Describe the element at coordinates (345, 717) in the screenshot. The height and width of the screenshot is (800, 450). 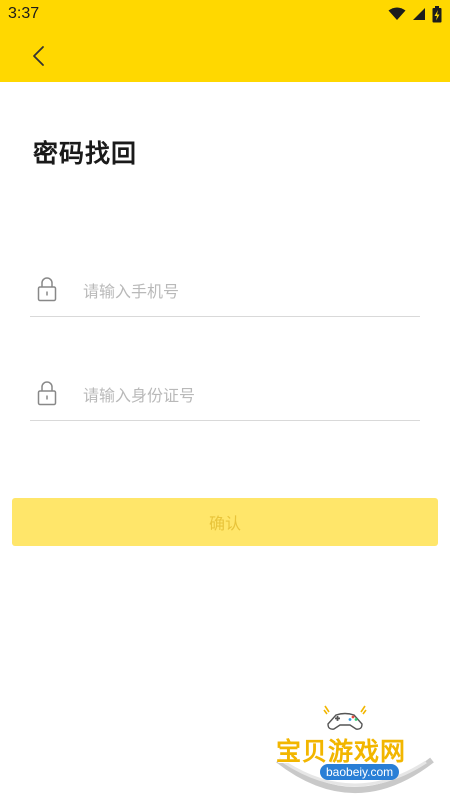
I see `gamepad-icon` at that location.